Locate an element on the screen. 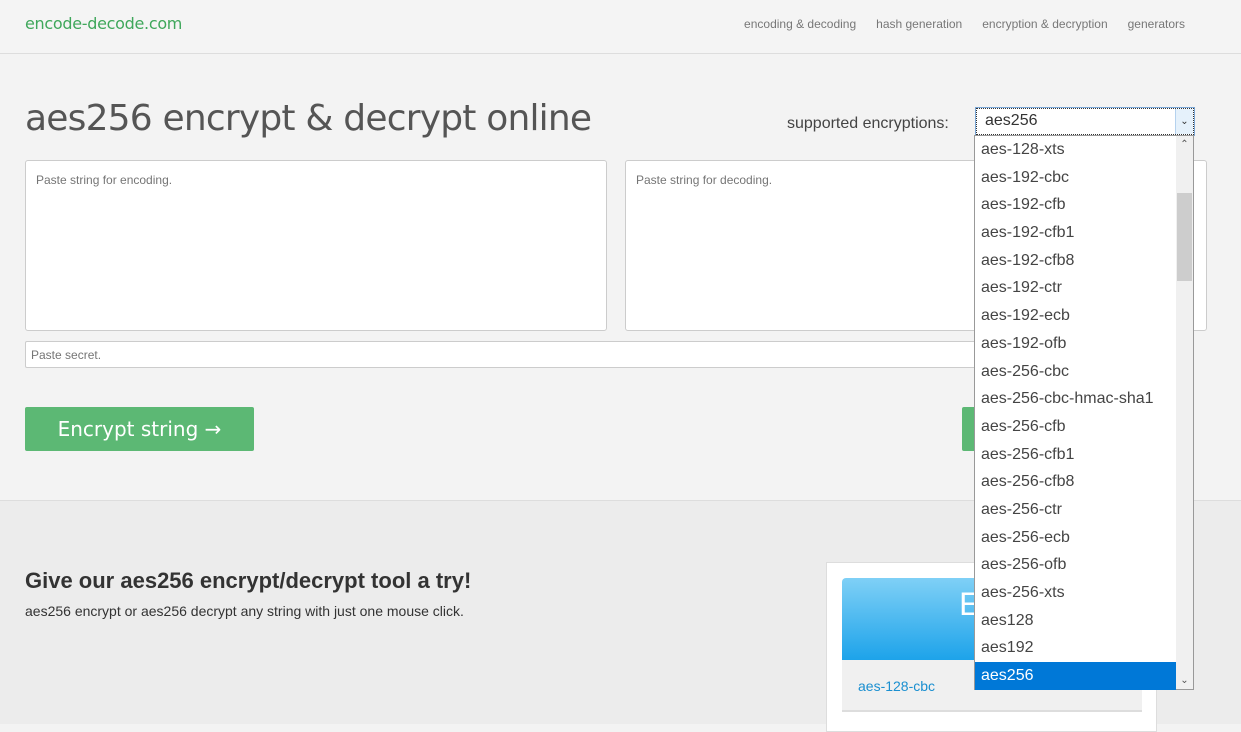 The height and width of the screenshot is (732, 1241). dropdown-option: aes-192-ctr is located at coordinates (1075, 288).